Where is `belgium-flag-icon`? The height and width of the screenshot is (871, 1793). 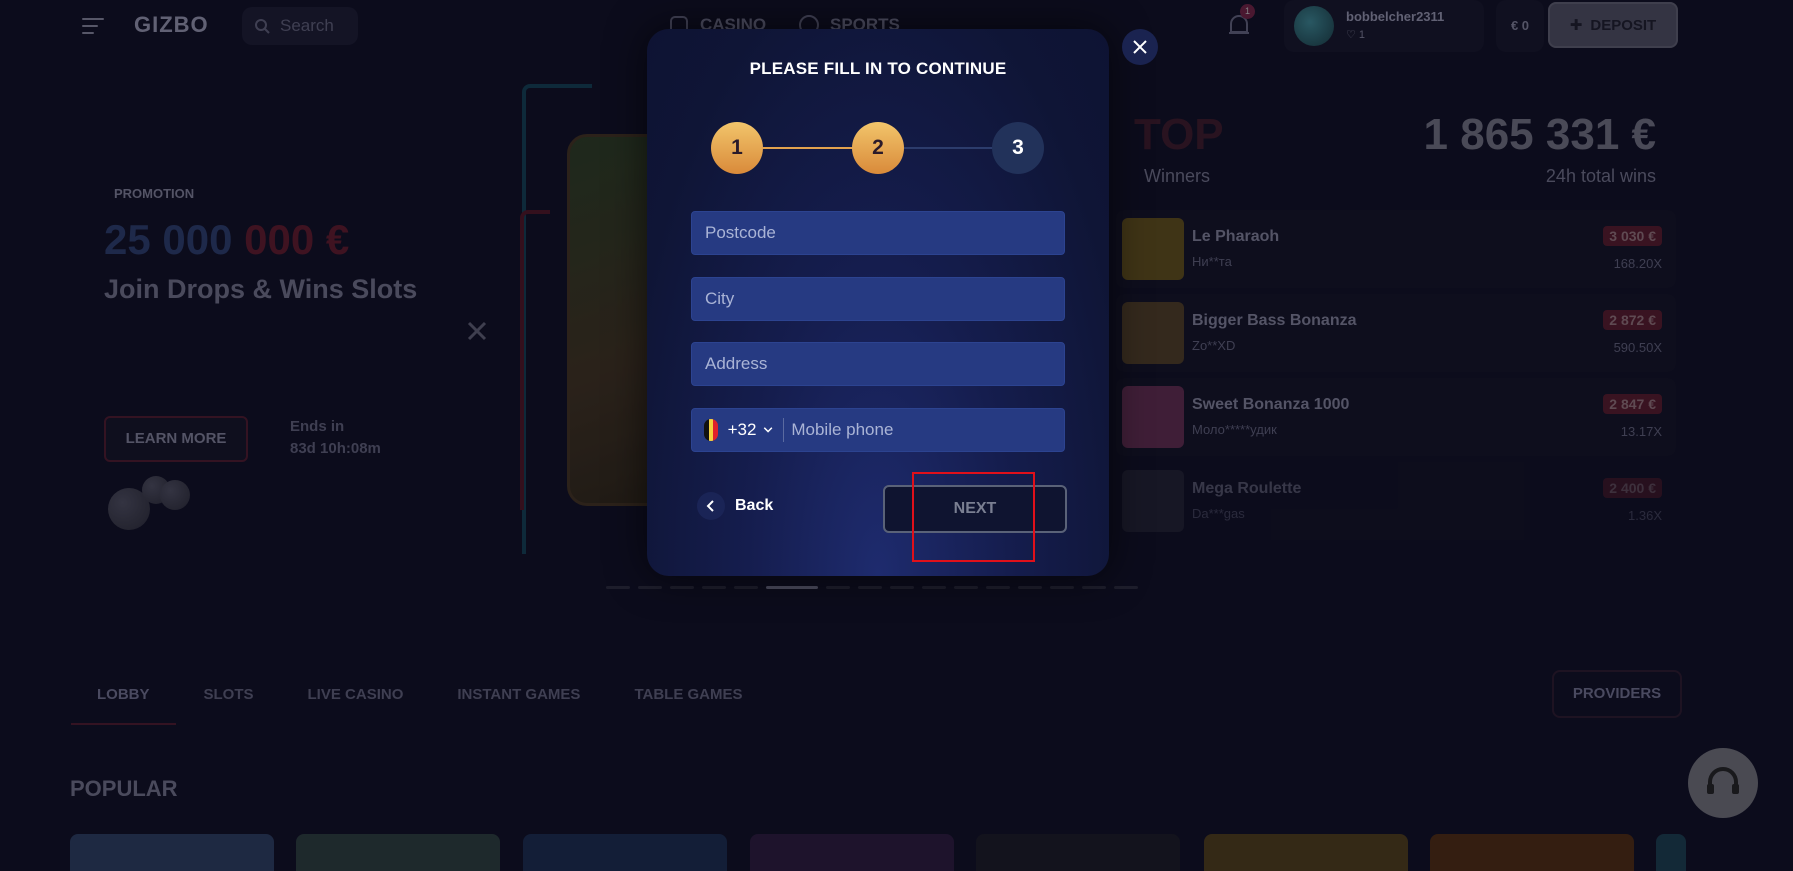 belgium-flag-icon is located at coordinates (711, 430).